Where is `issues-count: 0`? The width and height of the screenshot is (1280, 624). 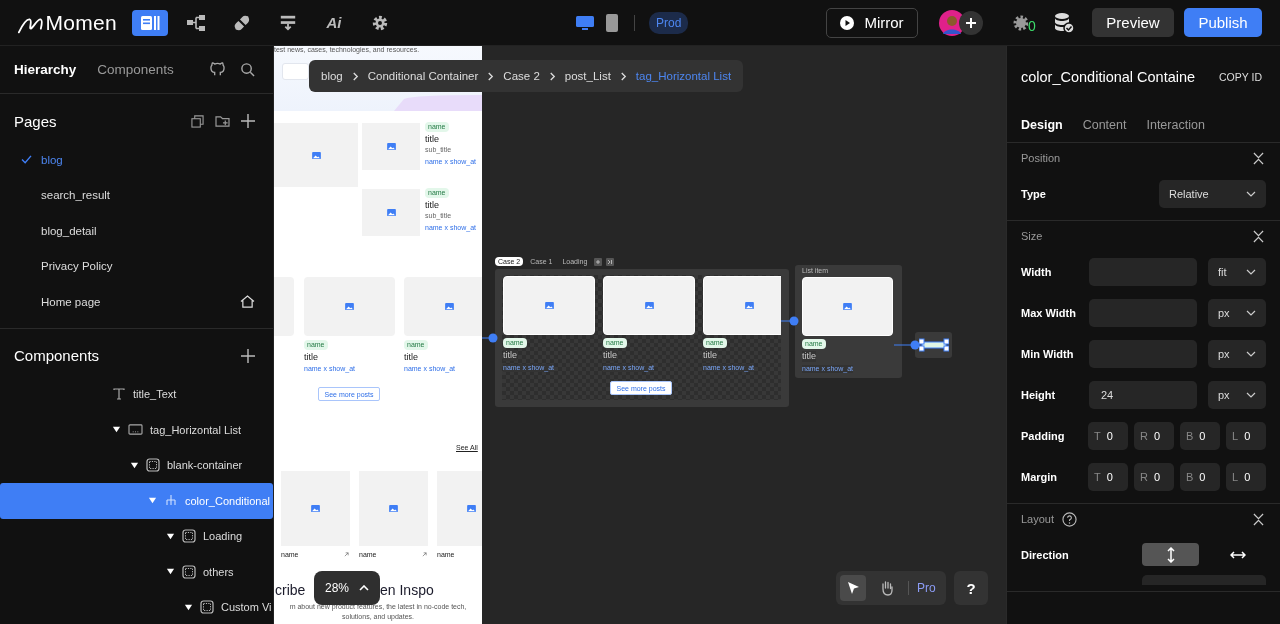
issues-count: 0 is located at coordinates (1032, 25).